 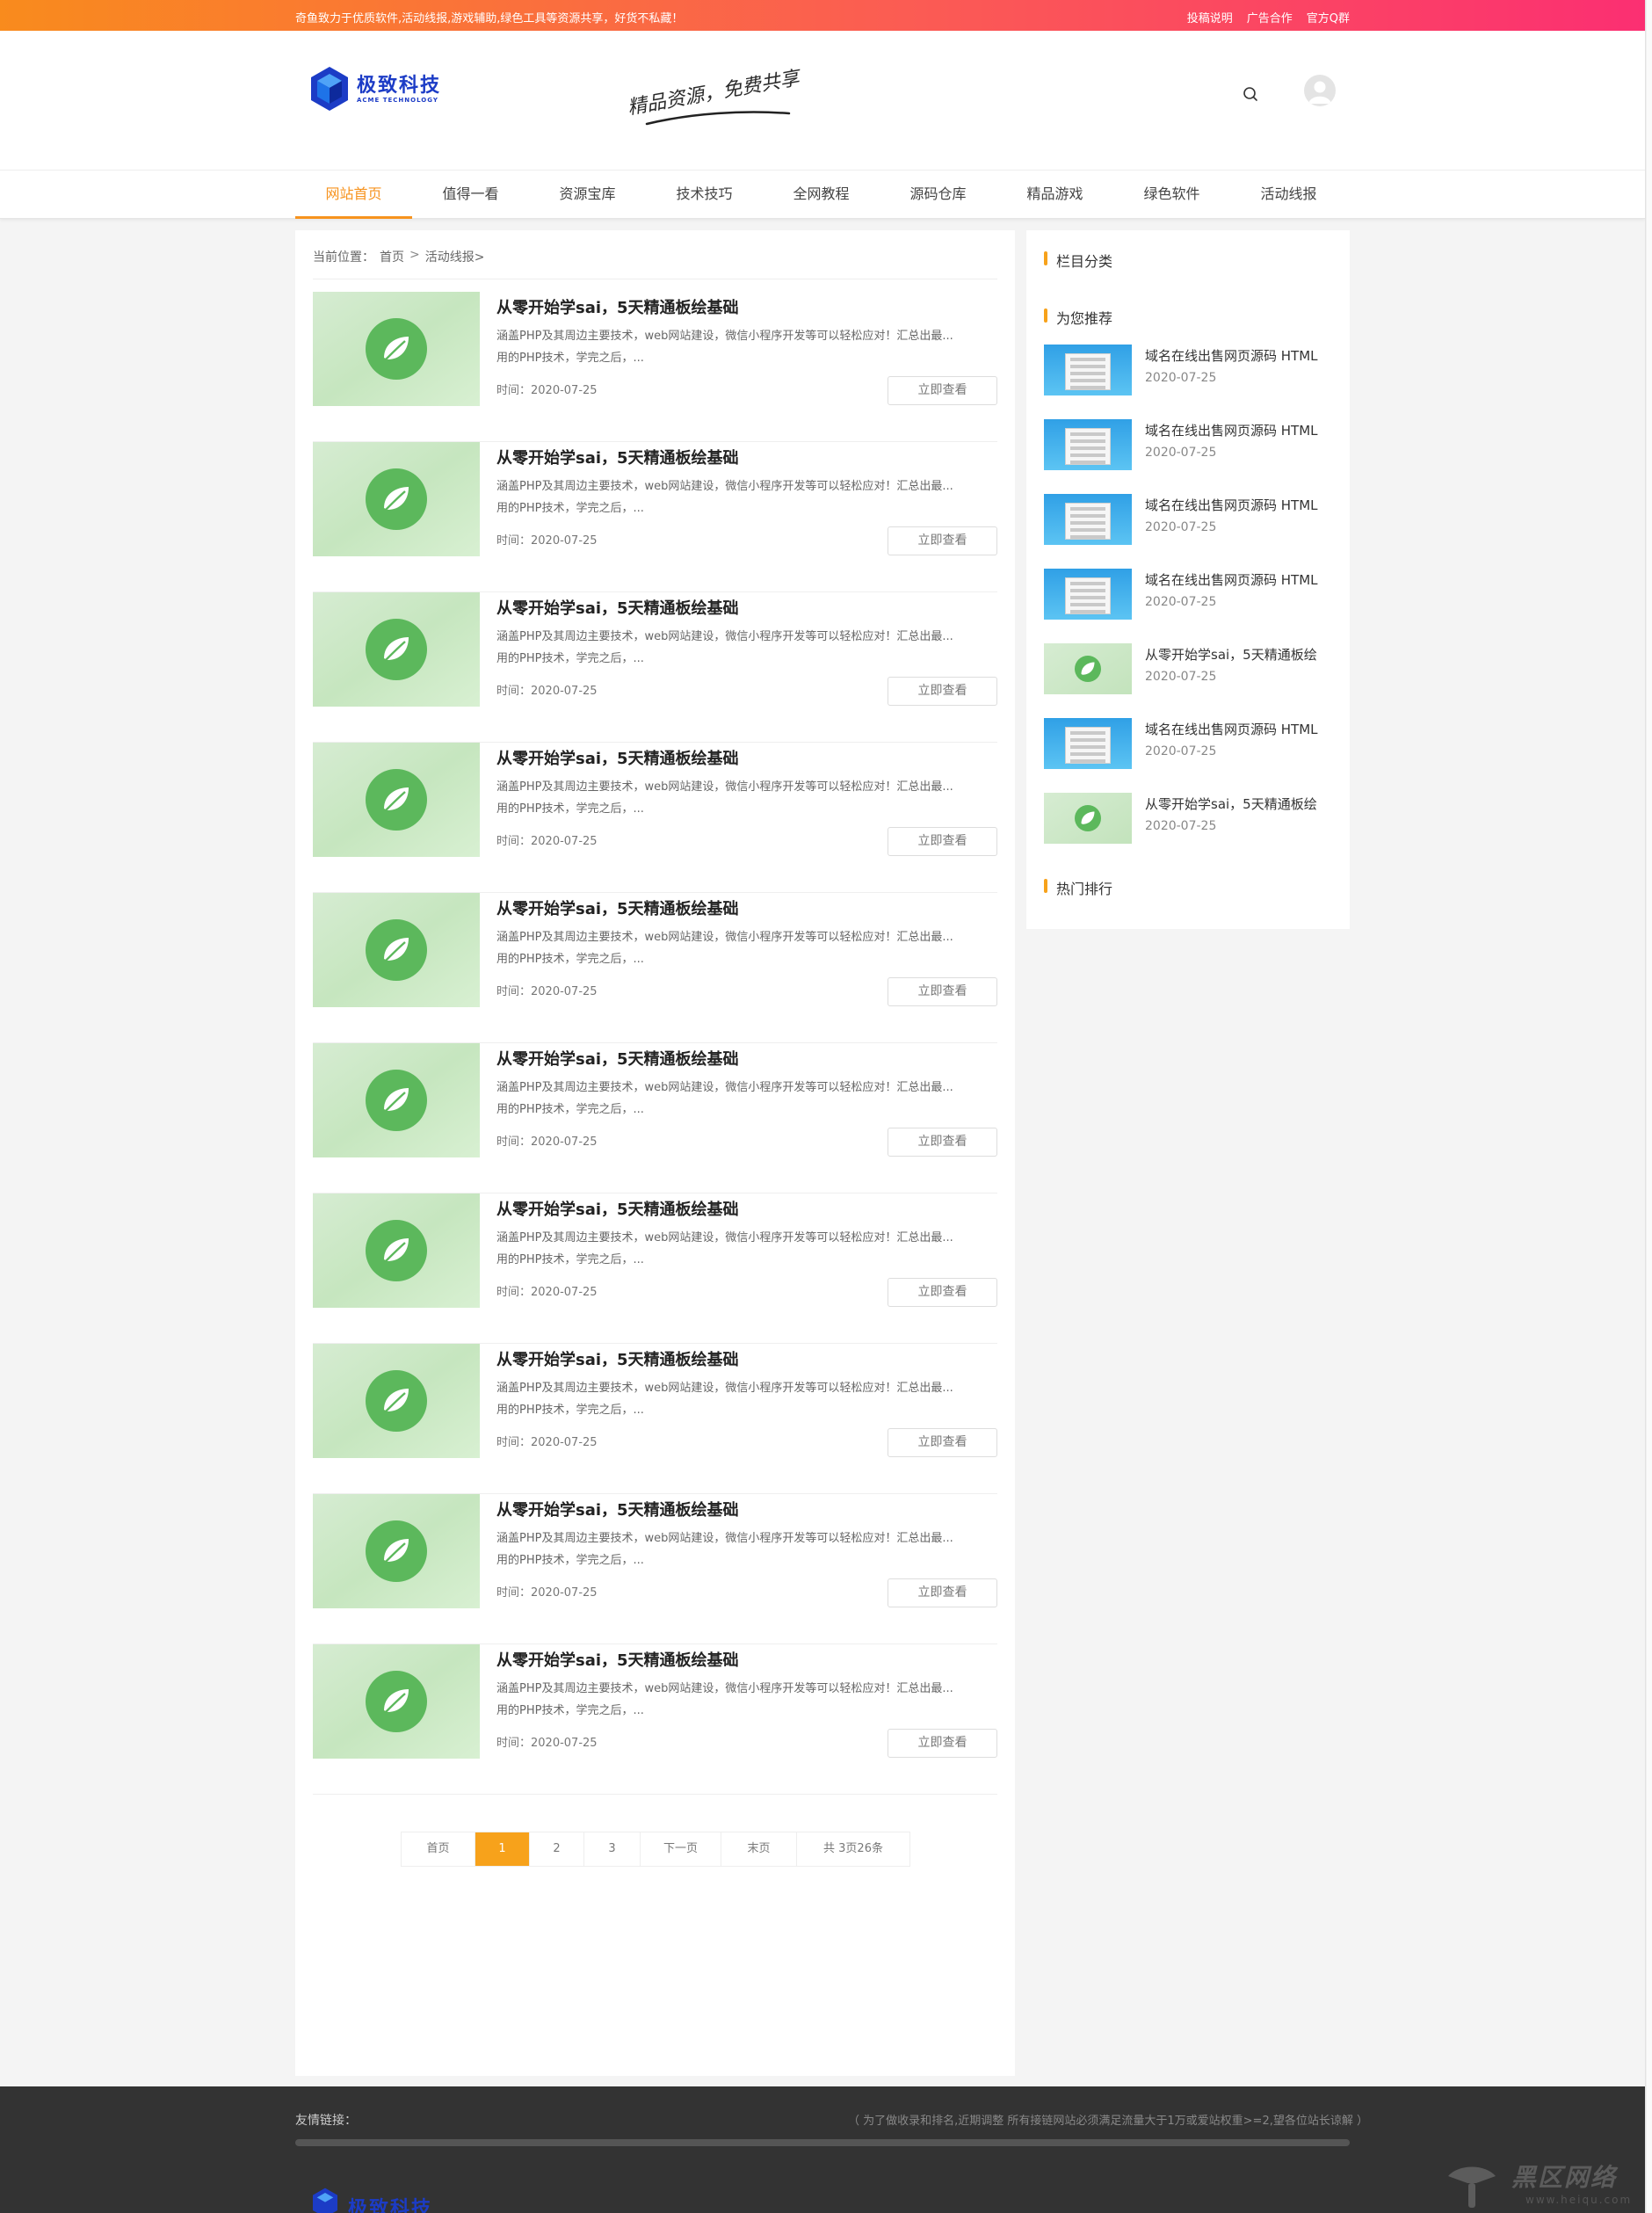 What do you see at coordinates (1054, 195) in the screenshot?
I see `nav-item-6: 精品游戏` at bounding box center [1054, 195].